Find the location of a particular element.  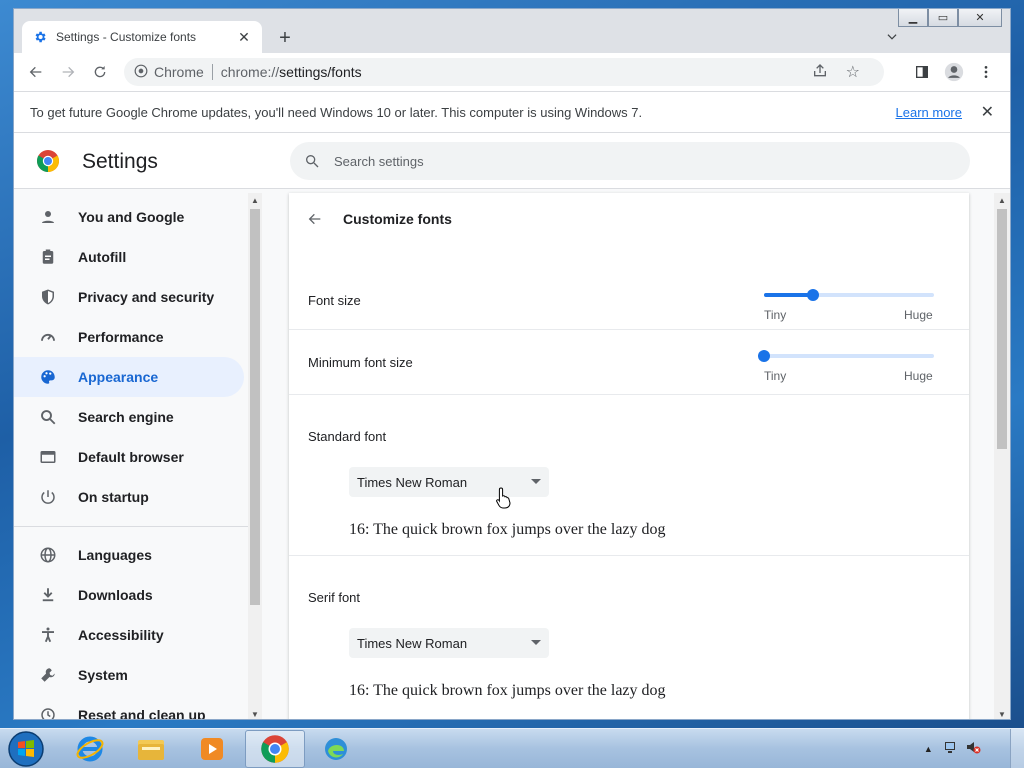

sidebar-item-label: Languages is located at coordinates (115, 555).